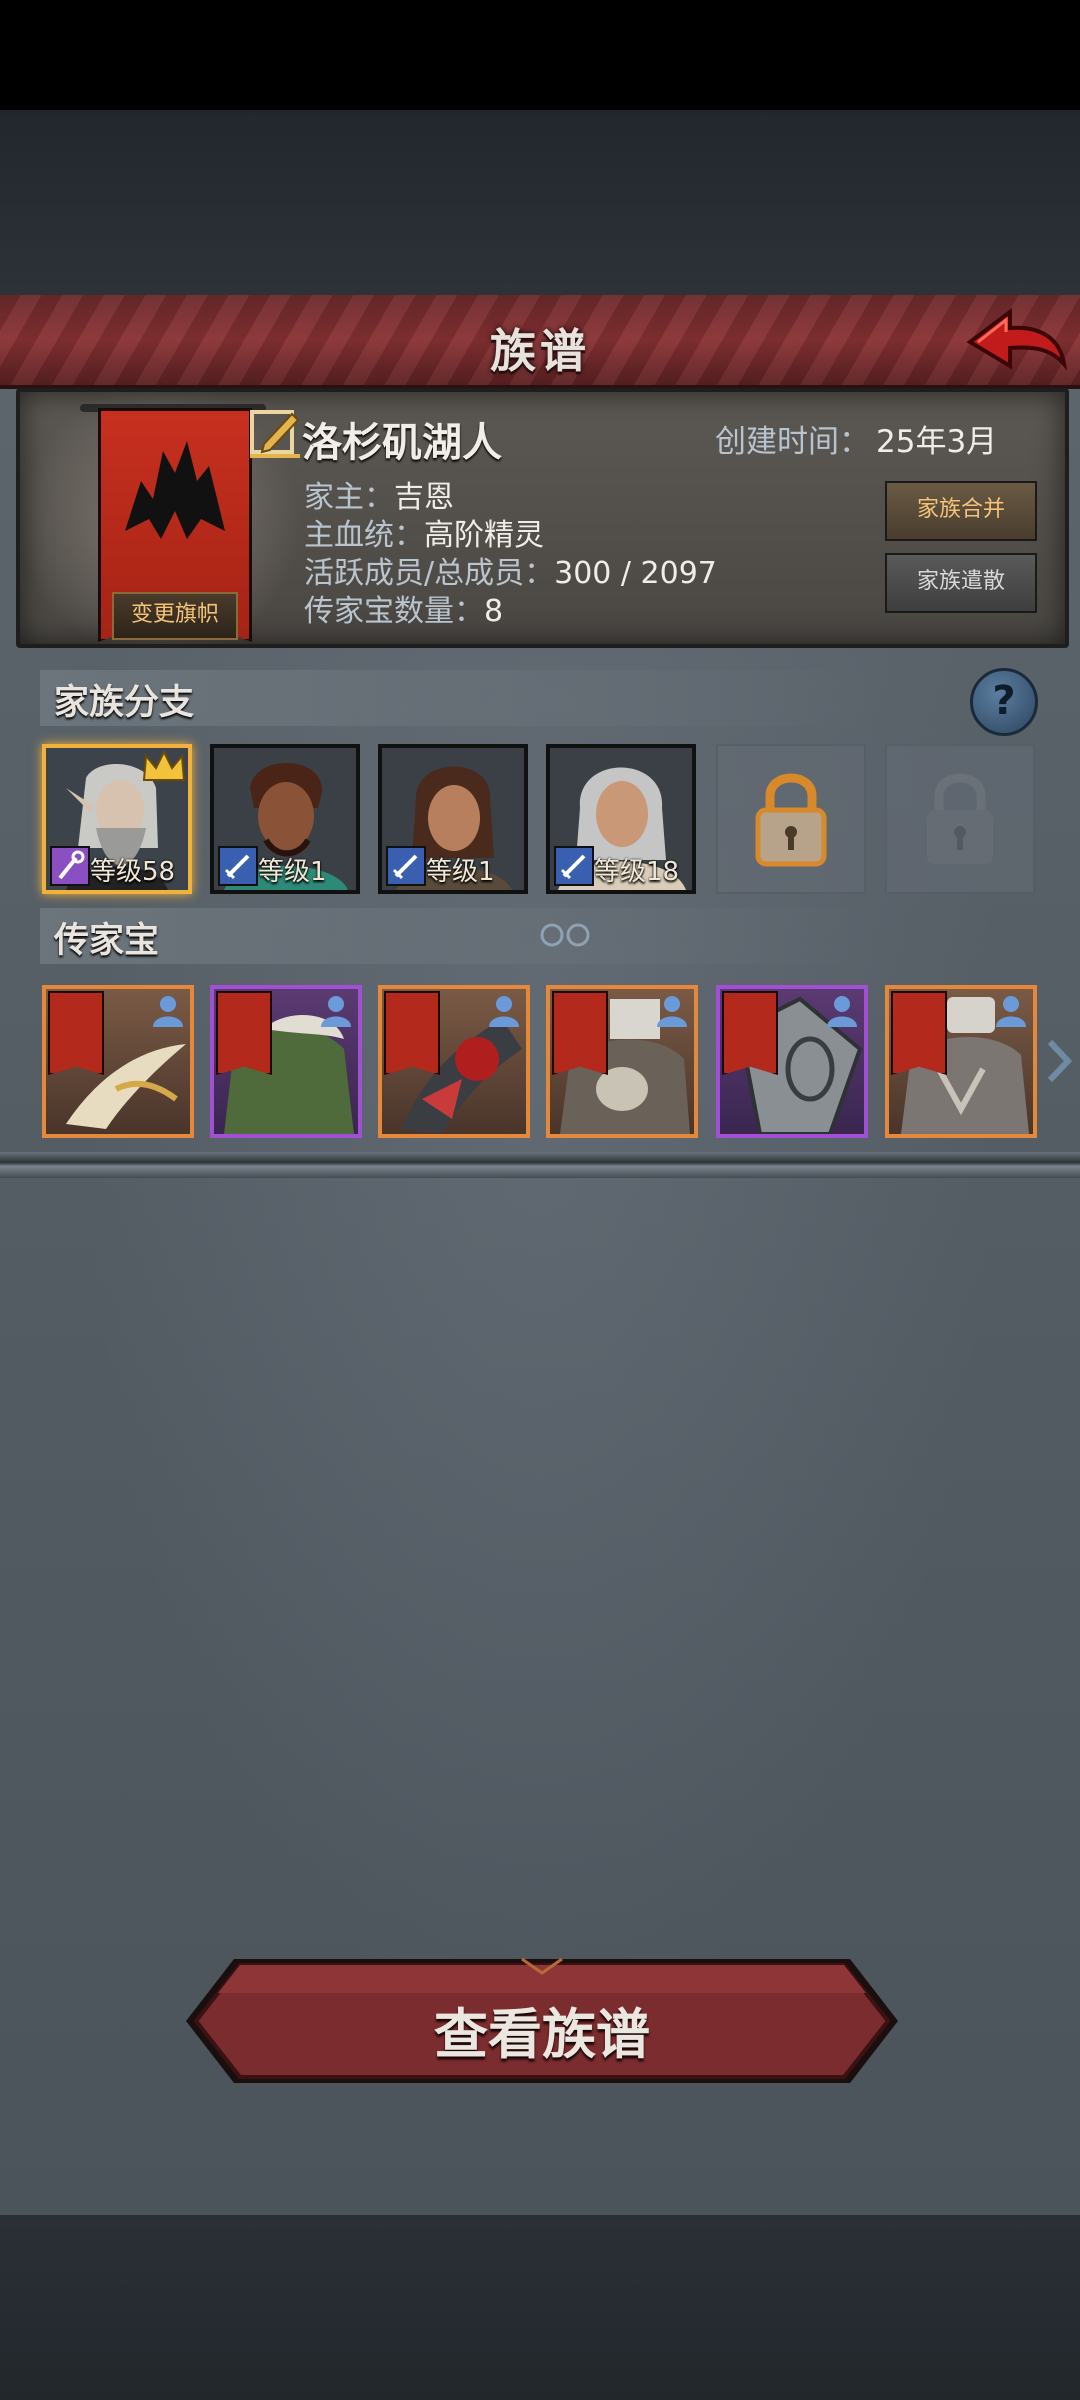  What do you see at coordinates (540, 2307) in the screenshot?
I see `bottom-backdrop` at bounding box center [540, 2307].